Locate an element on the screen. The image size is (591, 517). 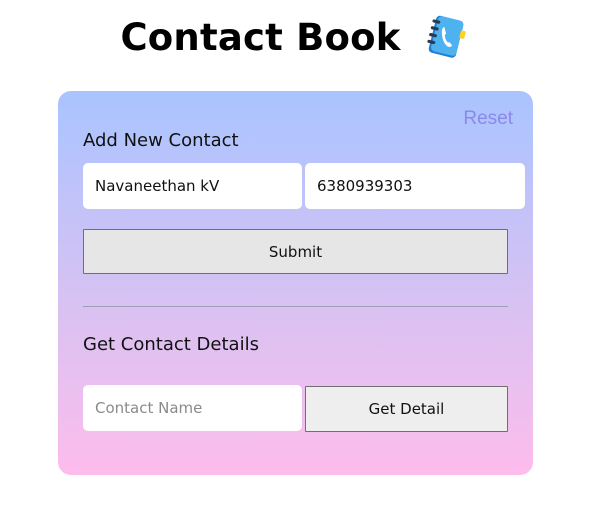
address-book-icon is located at coordinates (446, 36).